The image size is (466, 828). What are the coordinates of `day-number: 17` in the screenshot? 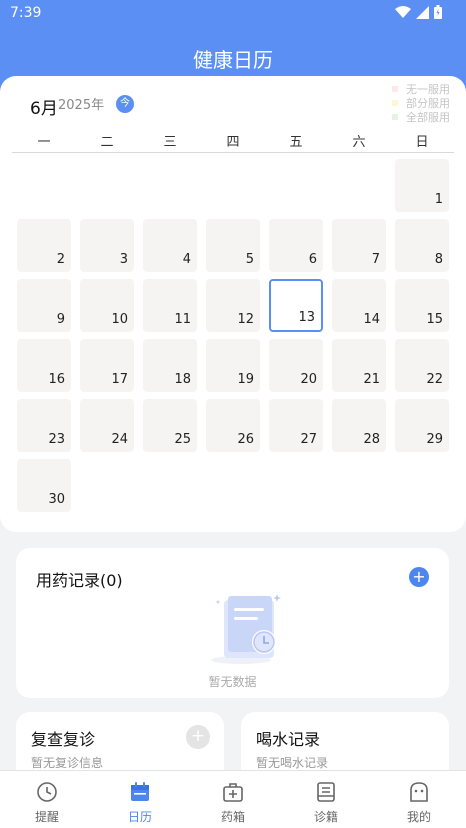 It's located at (119, 379).